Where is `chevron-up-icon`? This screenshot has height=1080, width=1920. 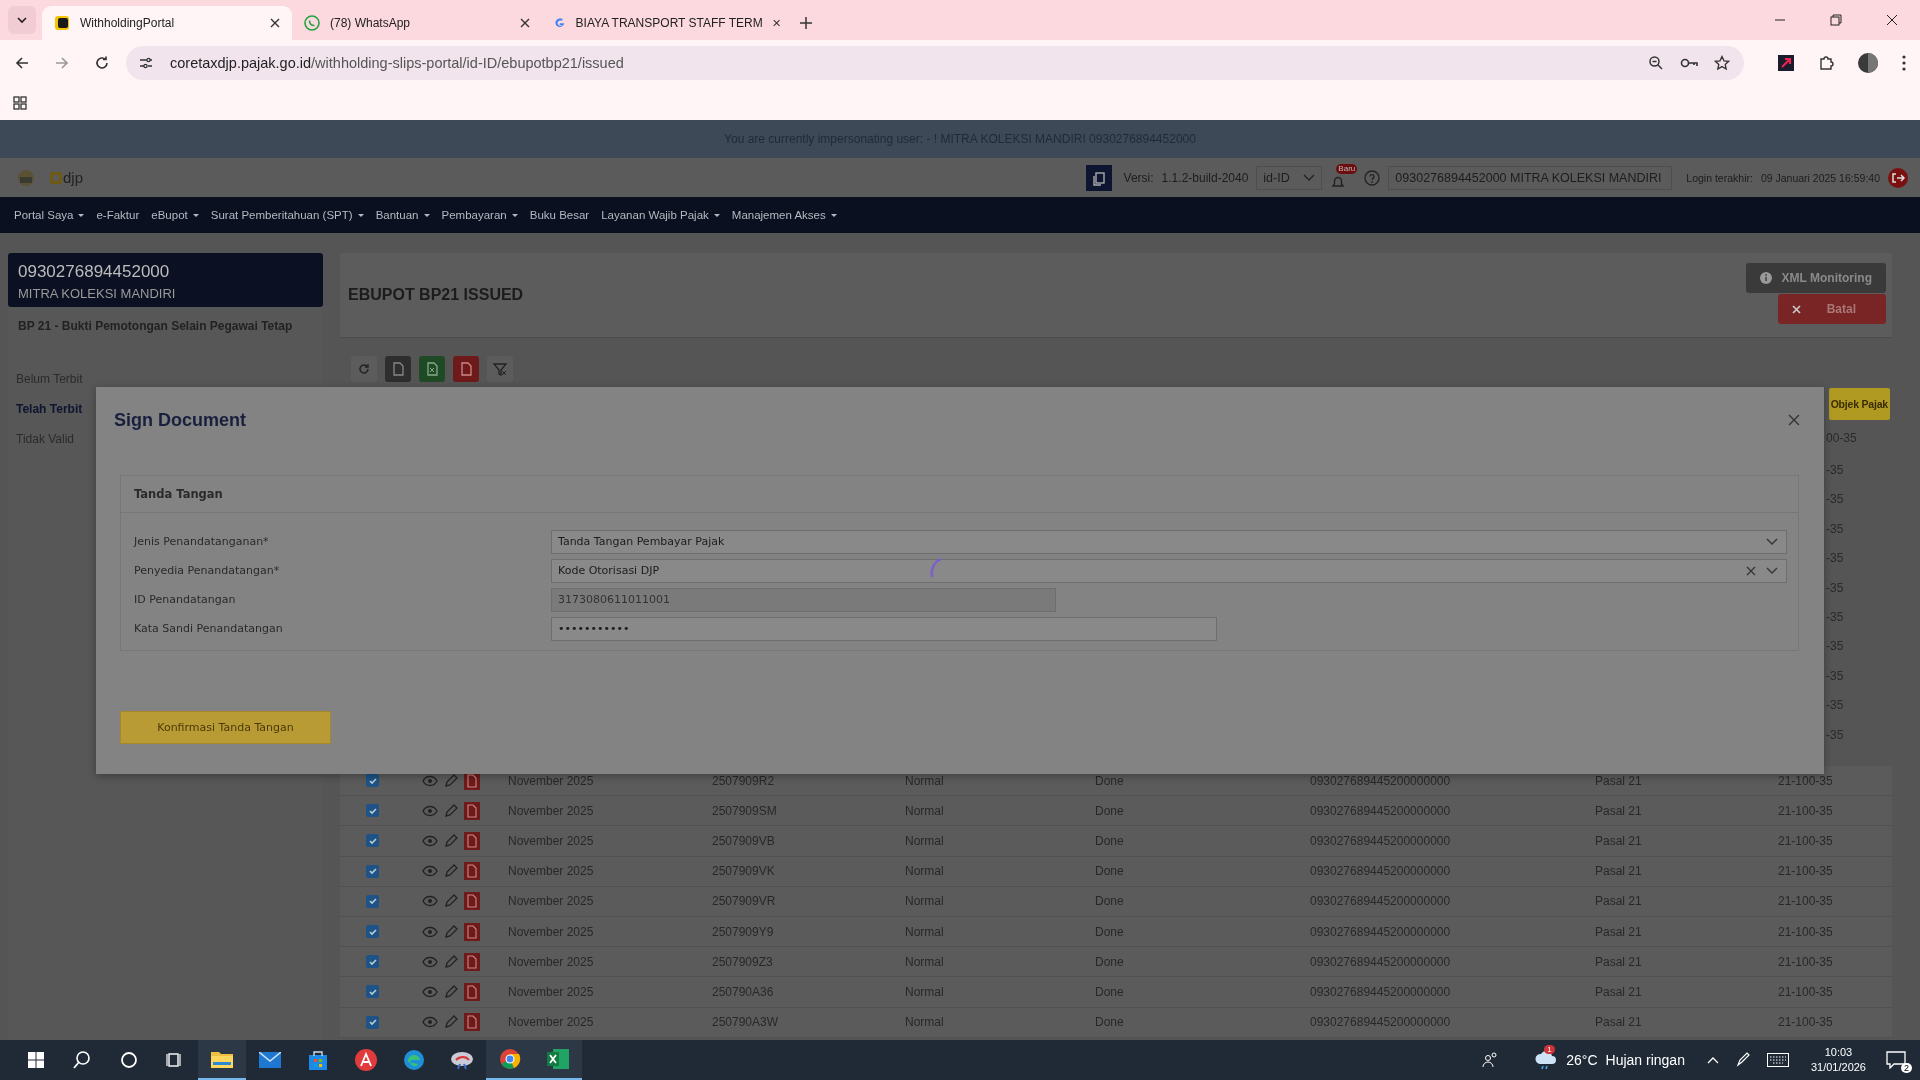
chevron-up-icon is located at coordinates (1712, 1060).